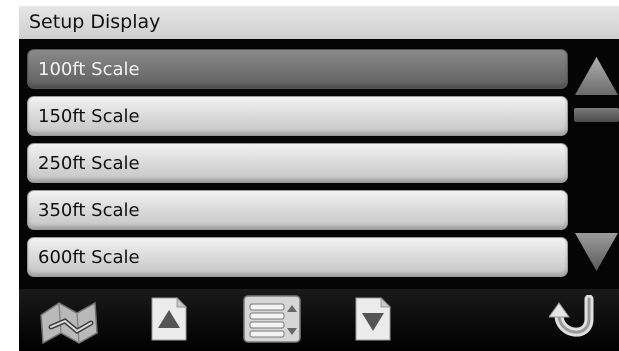 The height and width of the screenshot is (351, 619). I want to click on scale-option-100ft: 100ft Scale, so click(297, 69).